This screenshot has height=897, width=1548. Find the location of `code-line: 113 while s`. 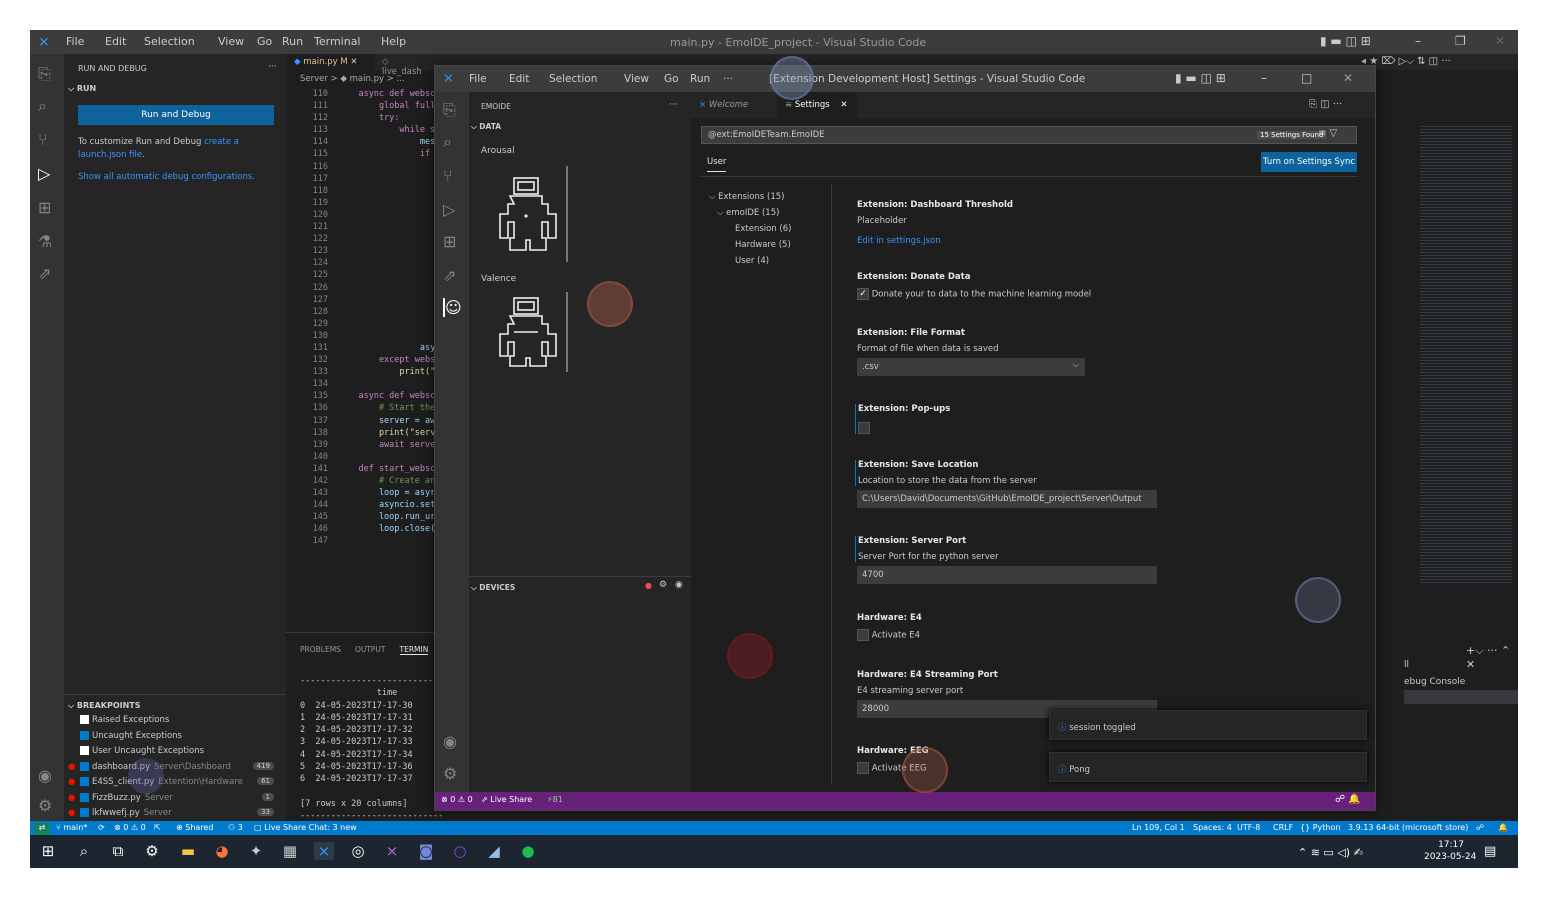

code-line: 113 while s is located at coordinates (368, 130).